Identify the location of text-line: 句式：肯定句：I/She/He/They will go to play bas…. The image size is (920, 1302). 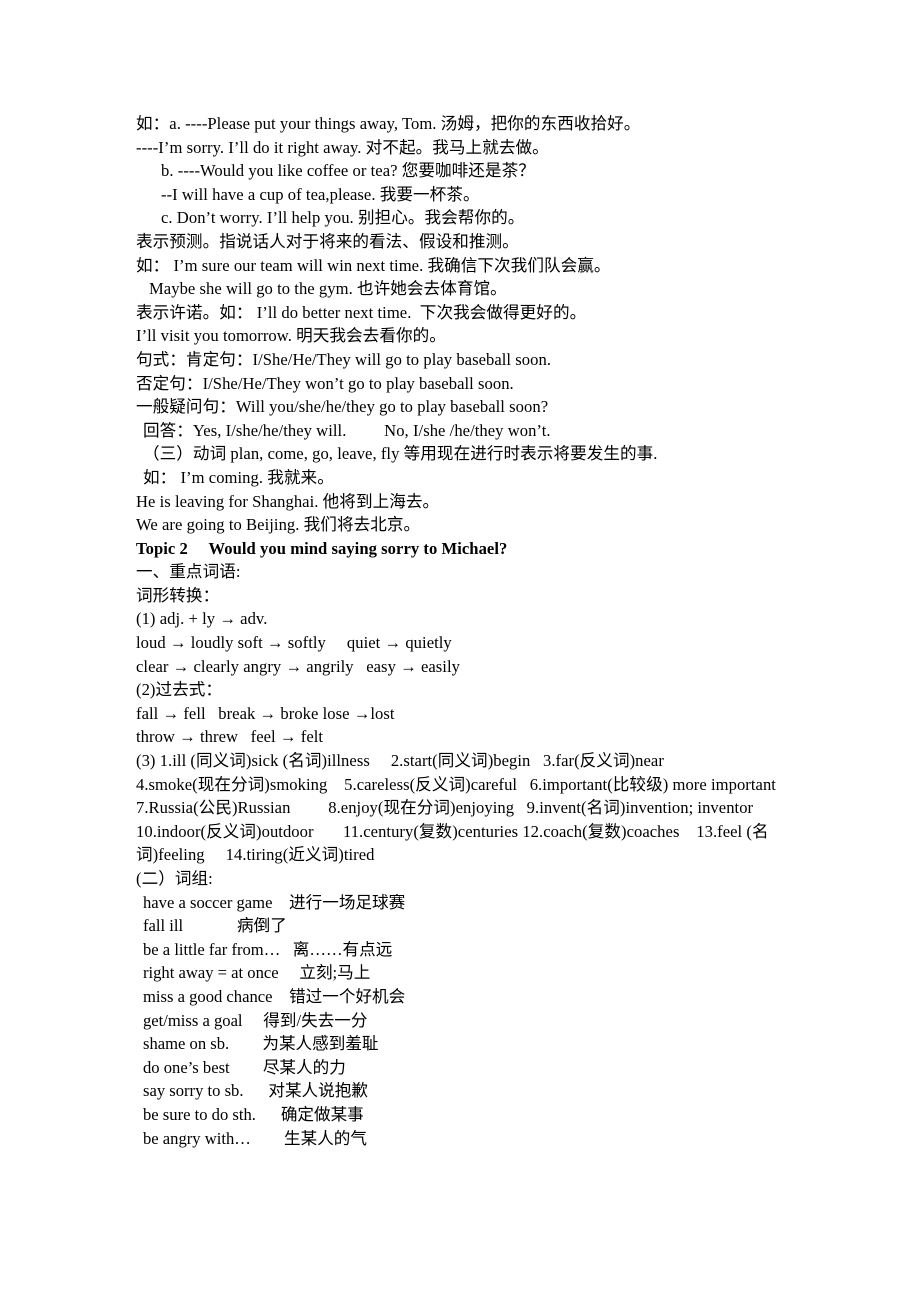
(344, 359).